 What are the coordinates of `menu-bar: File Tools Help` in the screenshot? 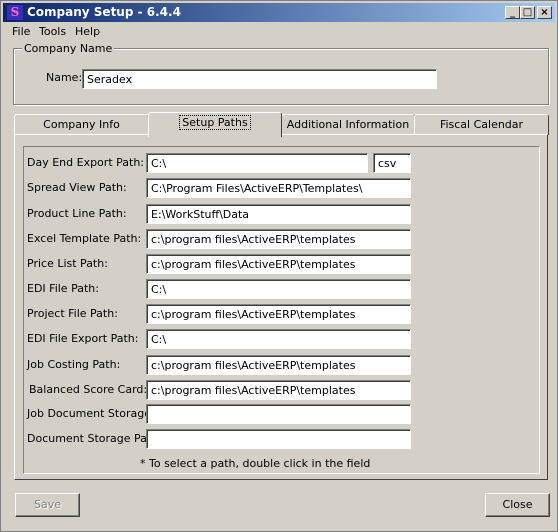 It's located at (279, 32).